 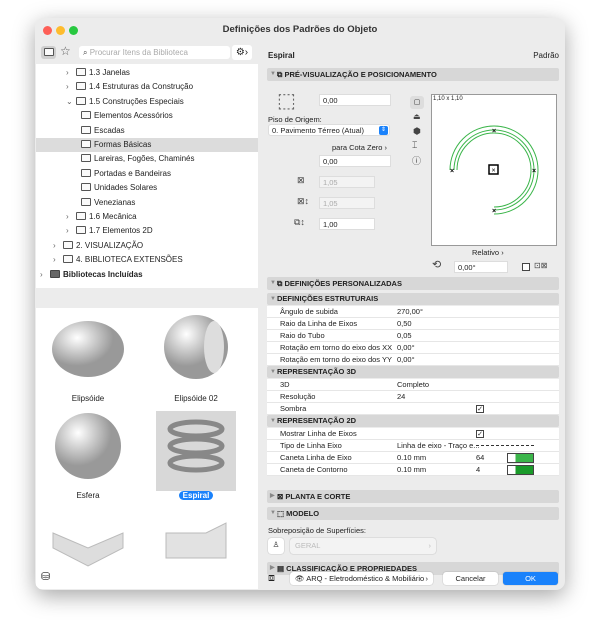 I want to click on thumbnail-item: Esfera, so click(x=88, y=455).